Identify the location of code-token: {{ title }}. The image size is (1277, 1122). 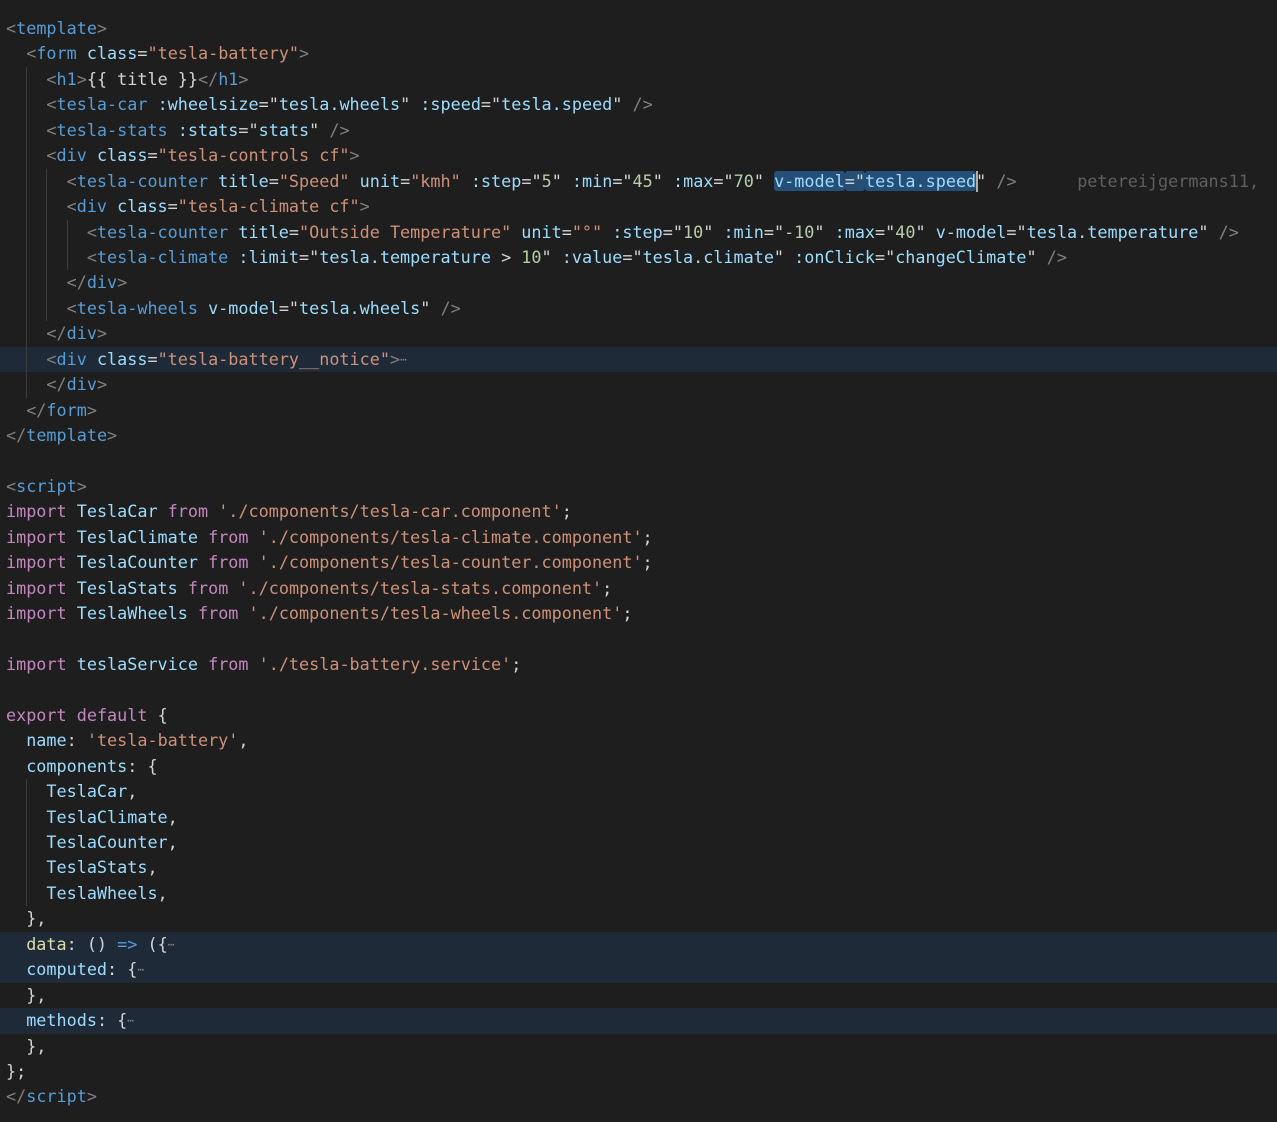
(142, 78).